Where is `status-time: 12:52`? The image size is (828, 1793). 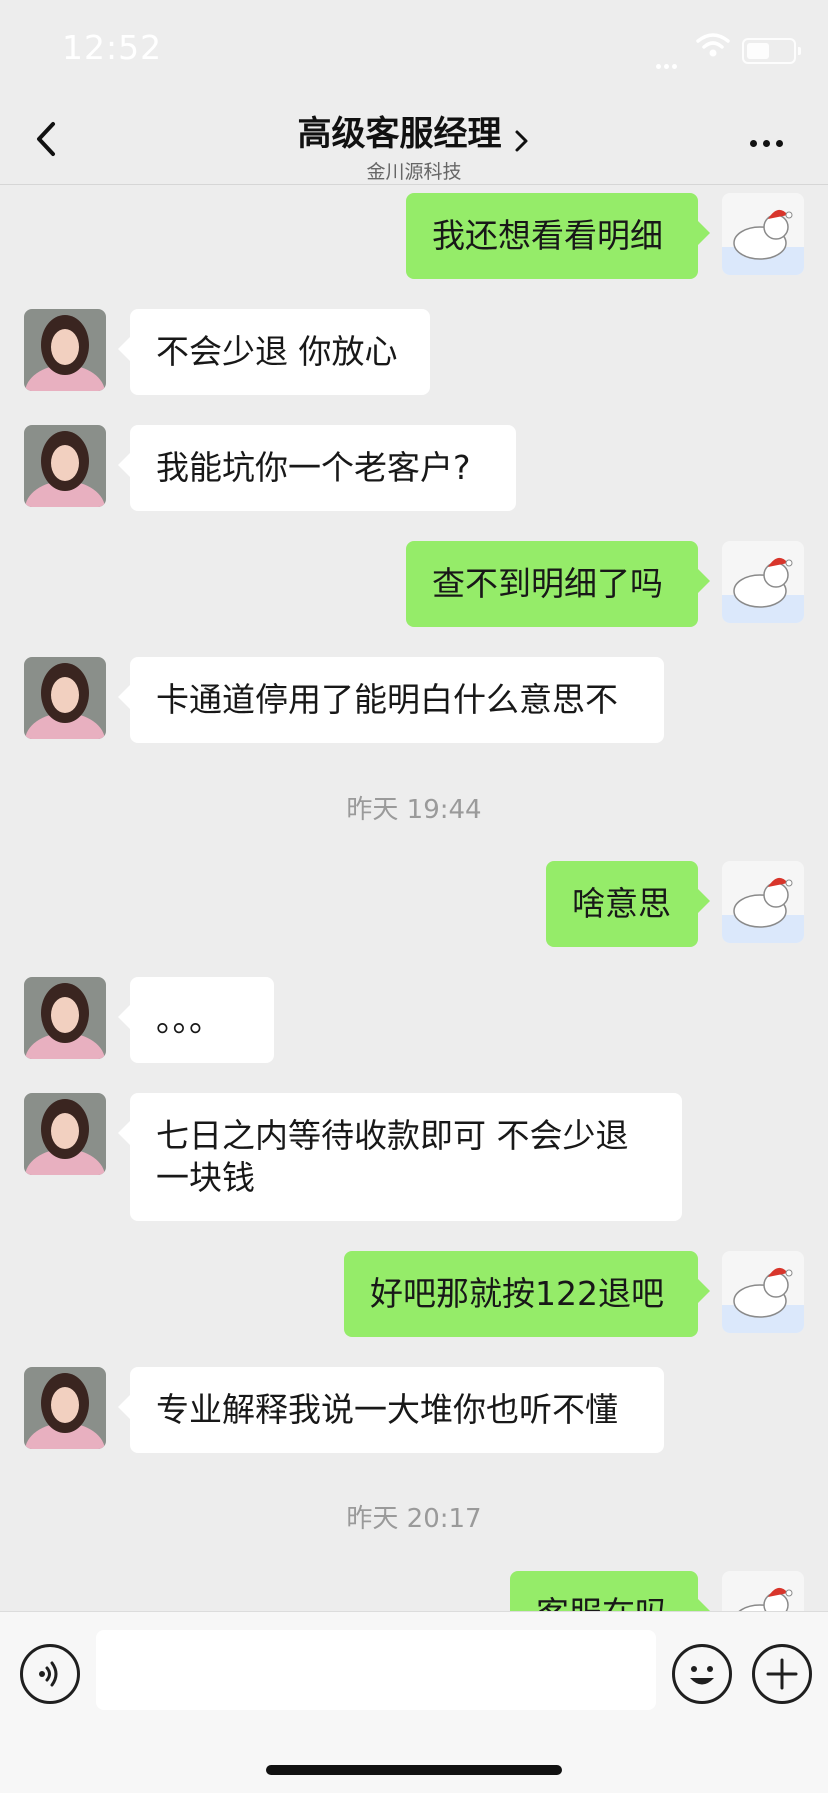
status-time: 12:52 is located at coordinates (112, 47).